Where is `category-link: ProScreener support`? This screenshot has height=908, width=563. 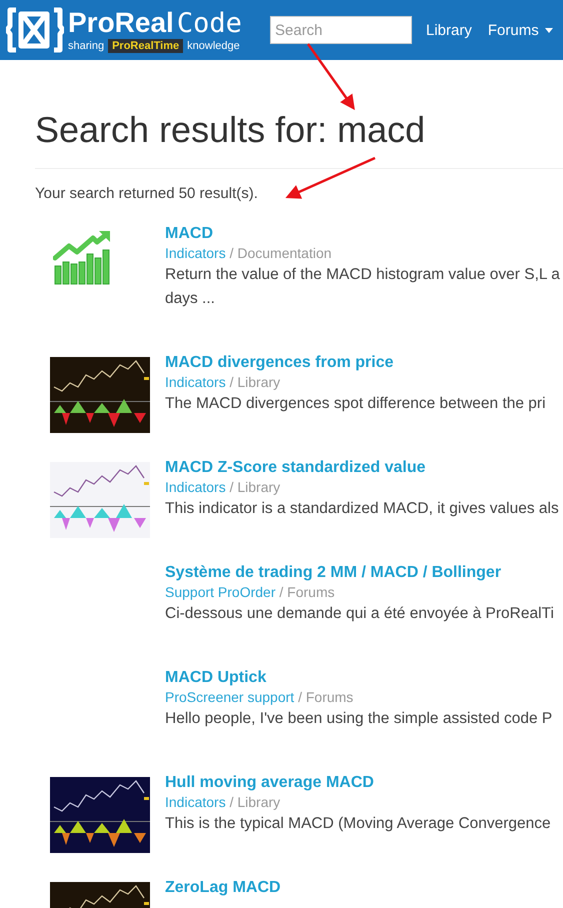
category-link: ProScreener support is located at coordinates (229, 697).